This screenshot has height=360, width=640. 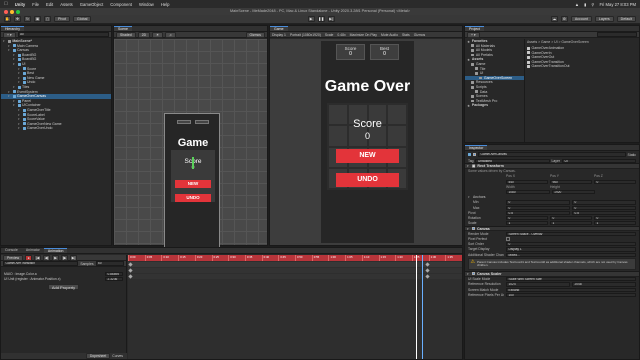 I want to click on wifi-icon: ▲, so click(x=577, y=4).